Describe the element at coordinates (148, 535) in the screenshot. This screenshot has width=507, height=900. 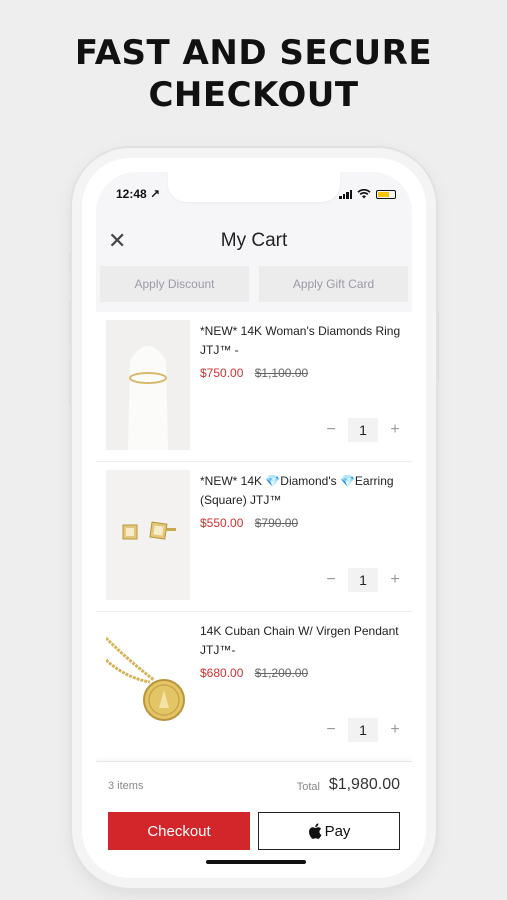
I see `earring-image` at that location.